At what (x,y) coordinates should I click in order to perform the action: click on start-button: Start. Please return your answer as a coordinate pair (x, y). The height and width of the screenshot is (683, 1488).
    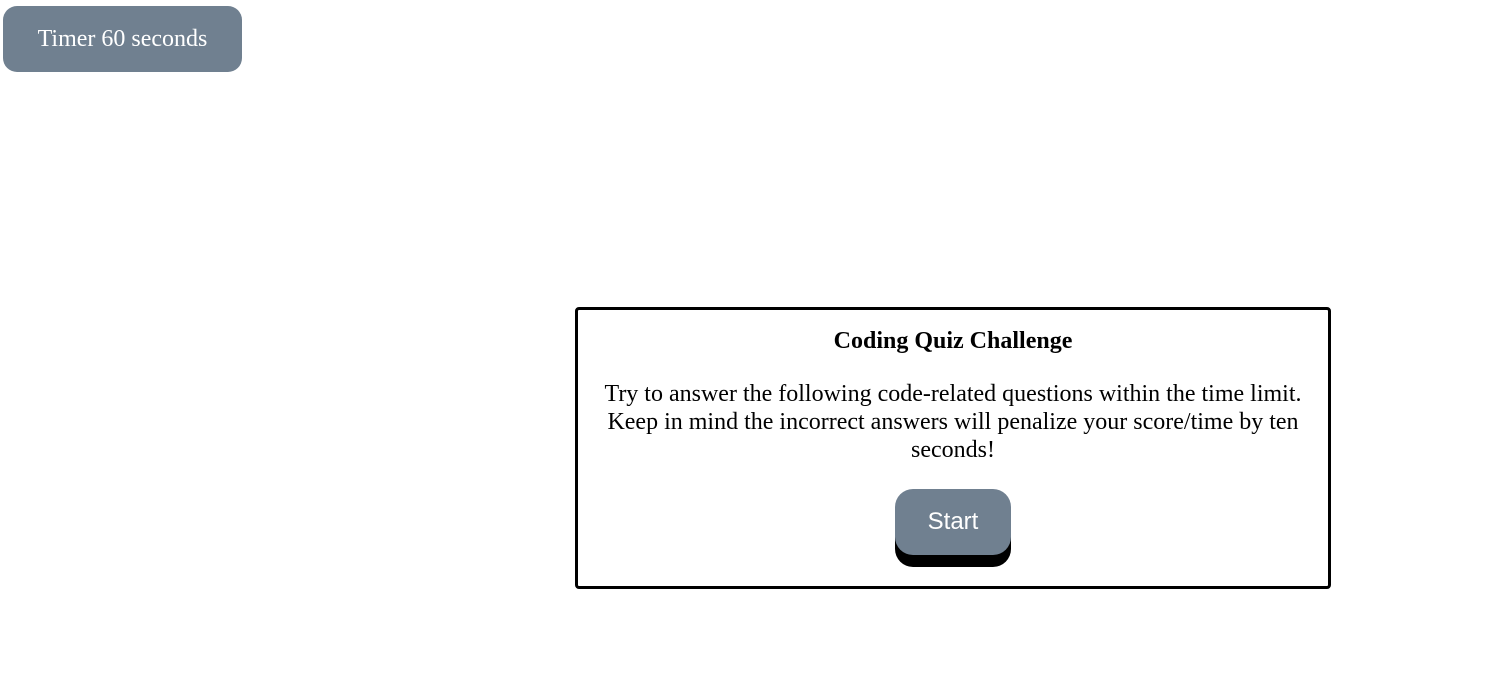
    Looking at the image, I should click on (953, 522).